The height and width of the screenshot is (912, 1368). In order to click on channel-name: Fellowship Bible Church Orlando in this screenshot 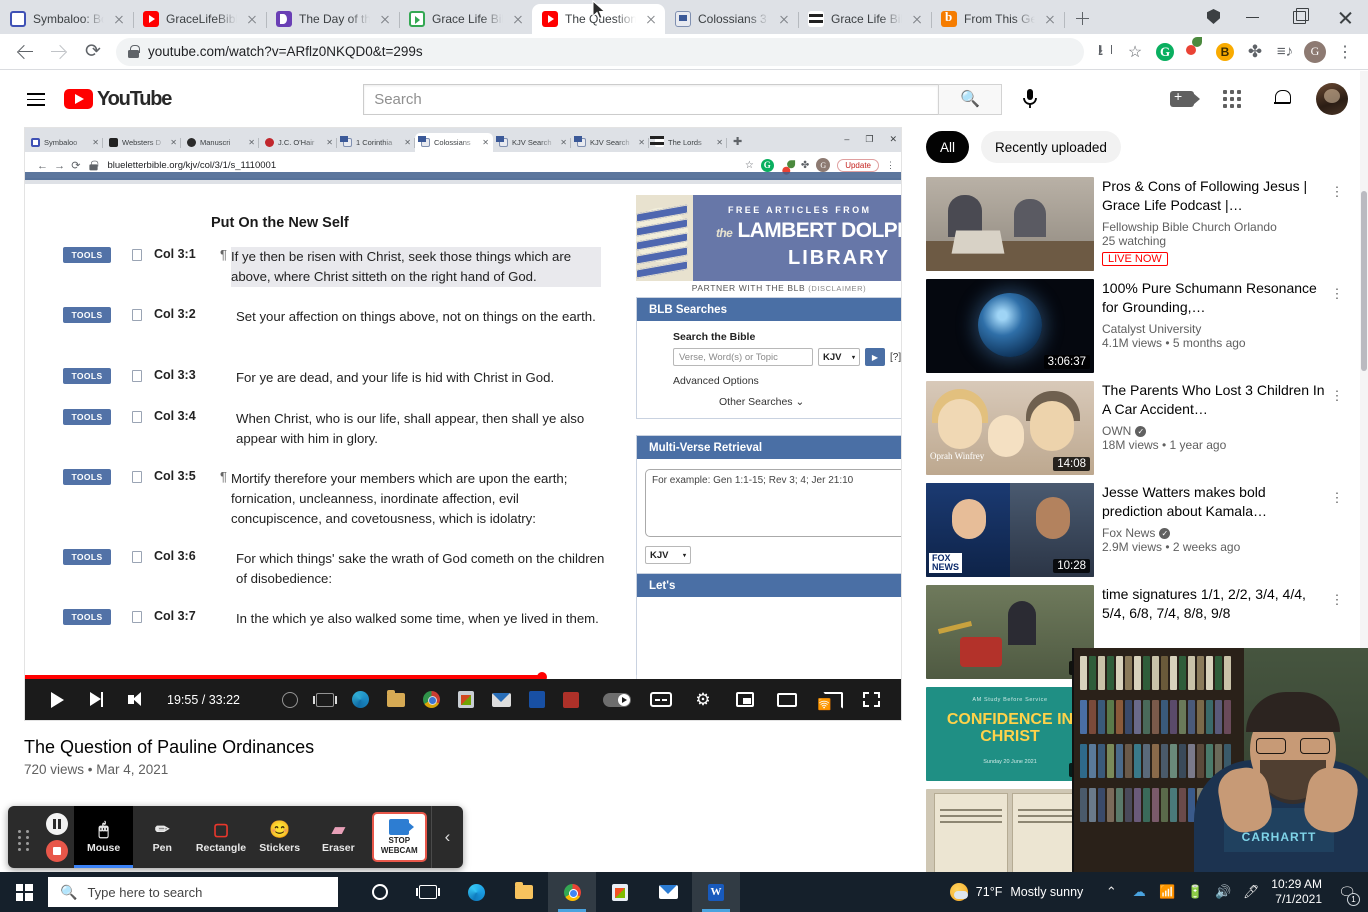, I will do `click(1215, 227)`.